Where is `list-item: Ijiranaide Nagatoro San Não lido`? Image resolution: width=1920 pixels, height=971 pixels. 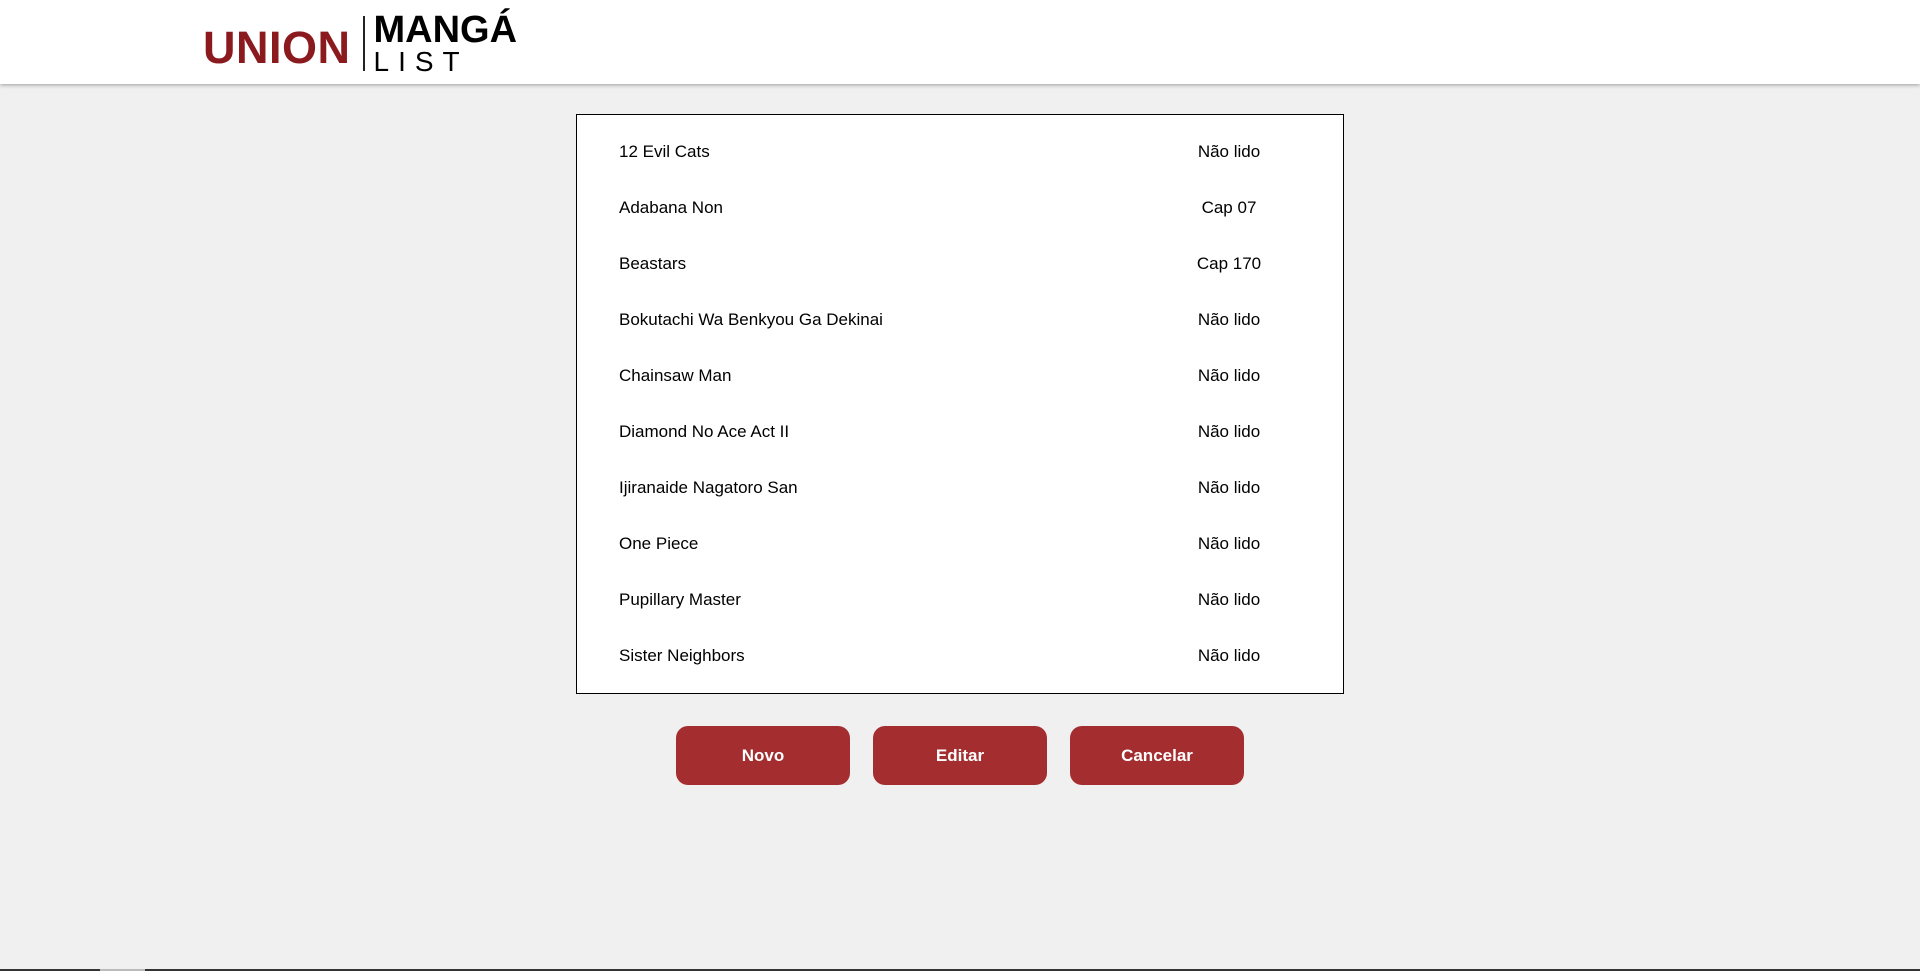 list-item: Ijiranaide Nagatoro San Não lido is located at coordinates (944, 488).